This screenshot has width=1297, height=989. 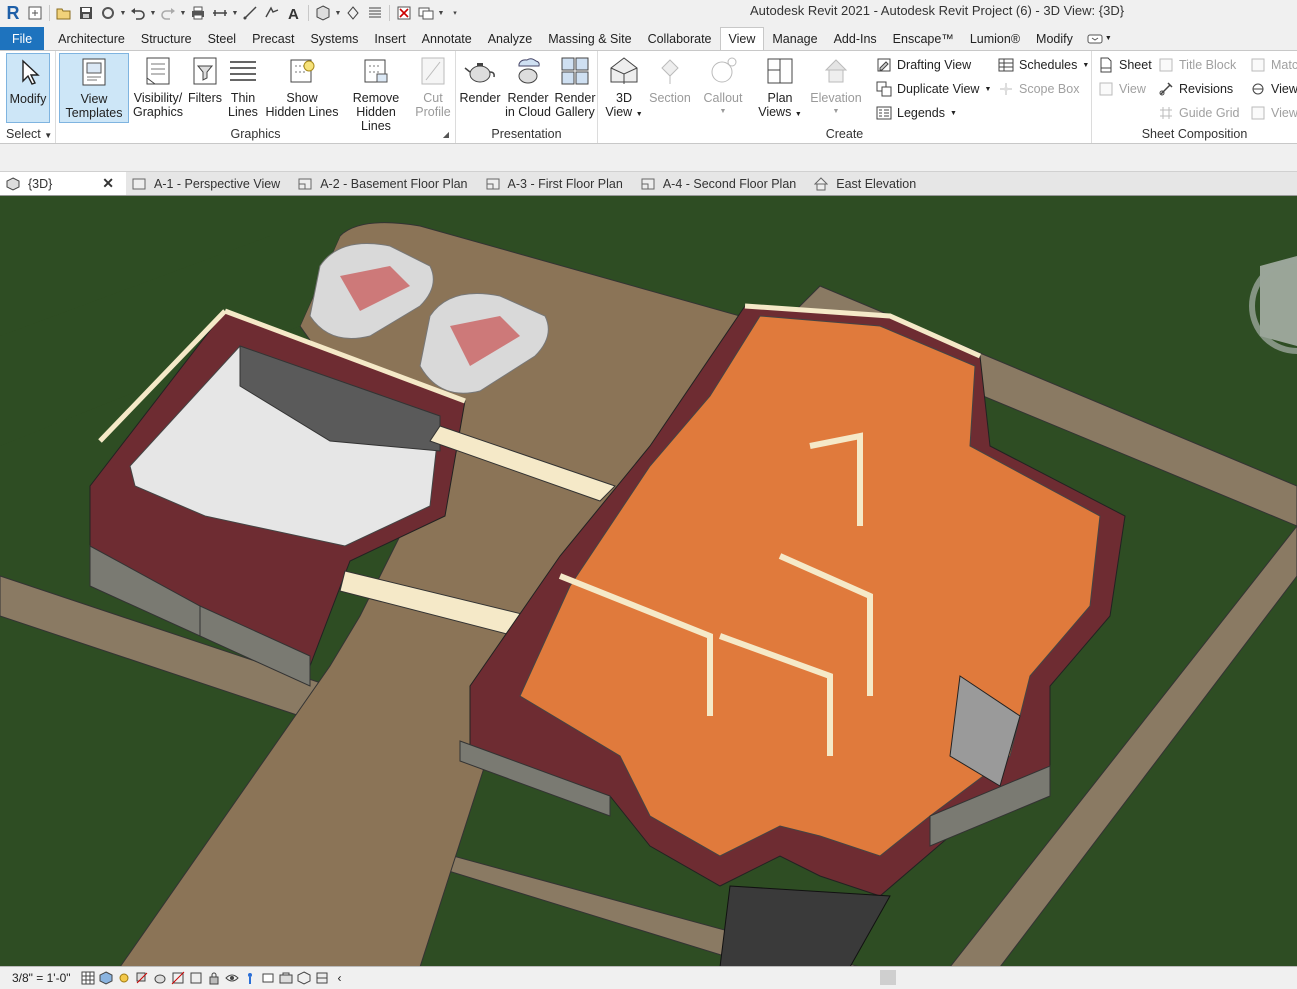 I want to click on close-hidden-icon, so click(x=404, y=13).